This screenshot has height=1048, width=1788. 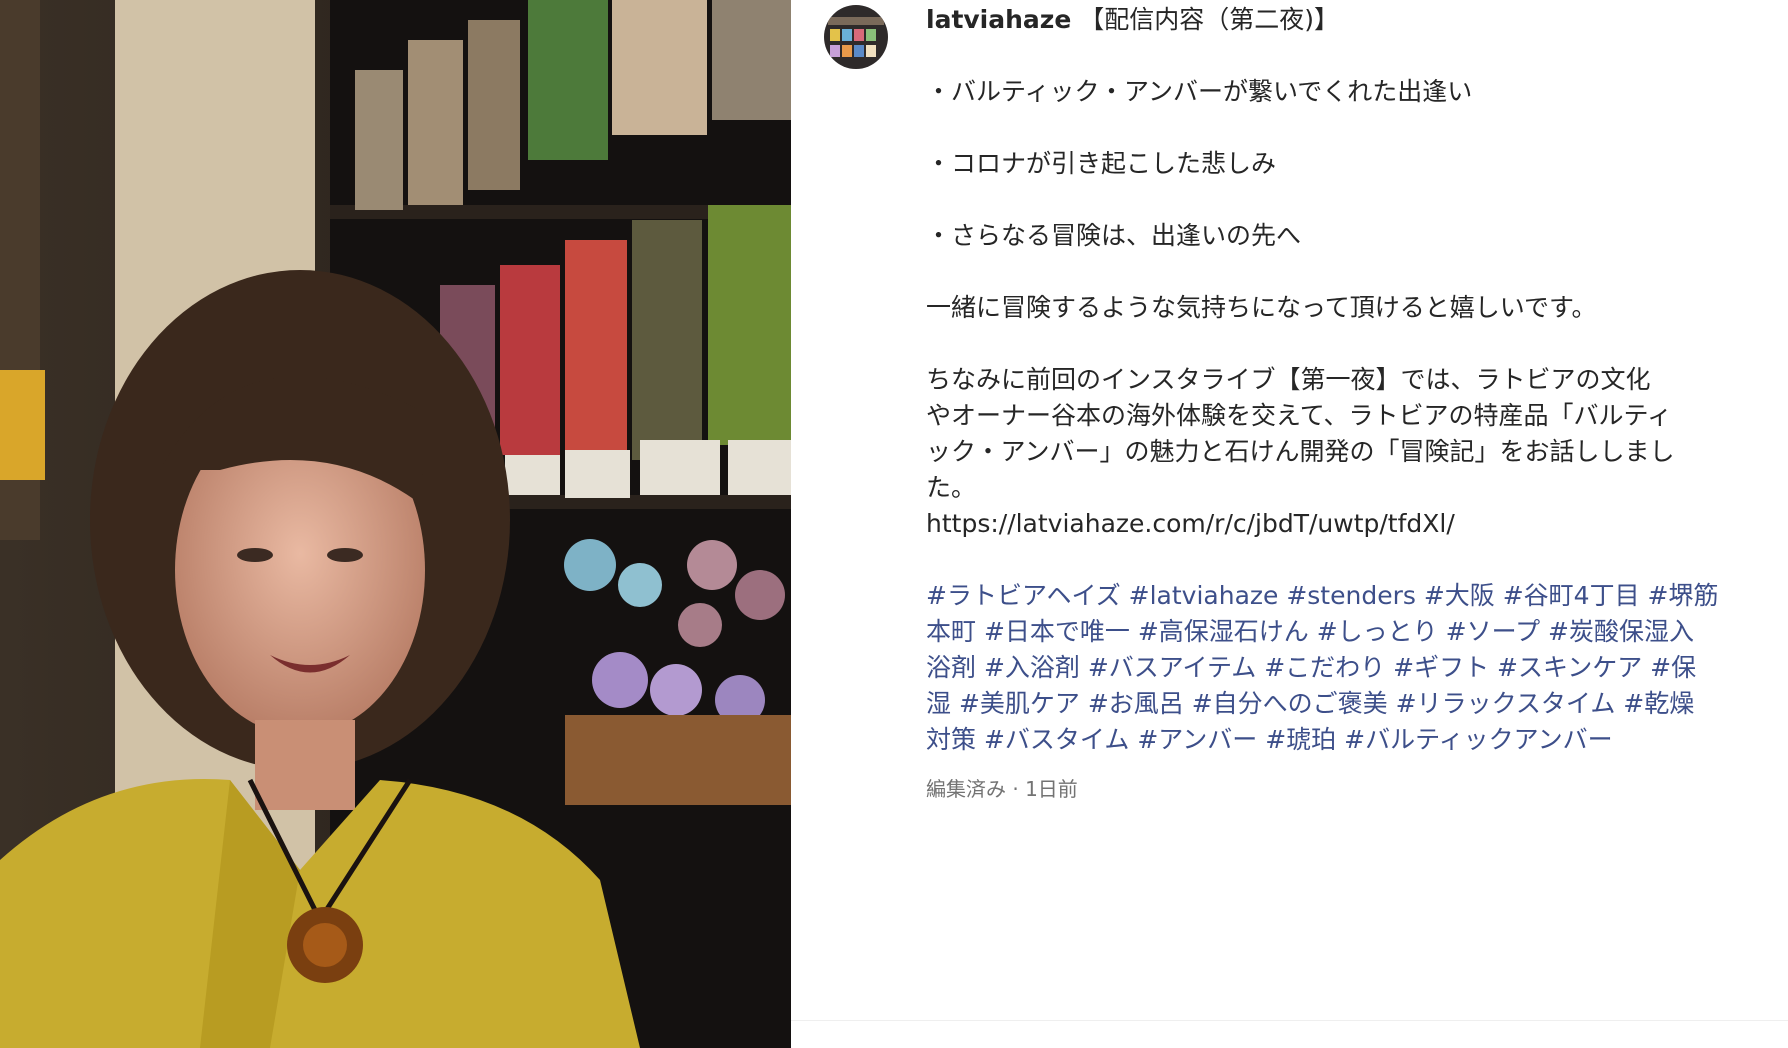 What do you see at coordinates (1051, 789) in the screenshot?
I see `post-timestamp: 1日前` at bounding box center [1051, 789].